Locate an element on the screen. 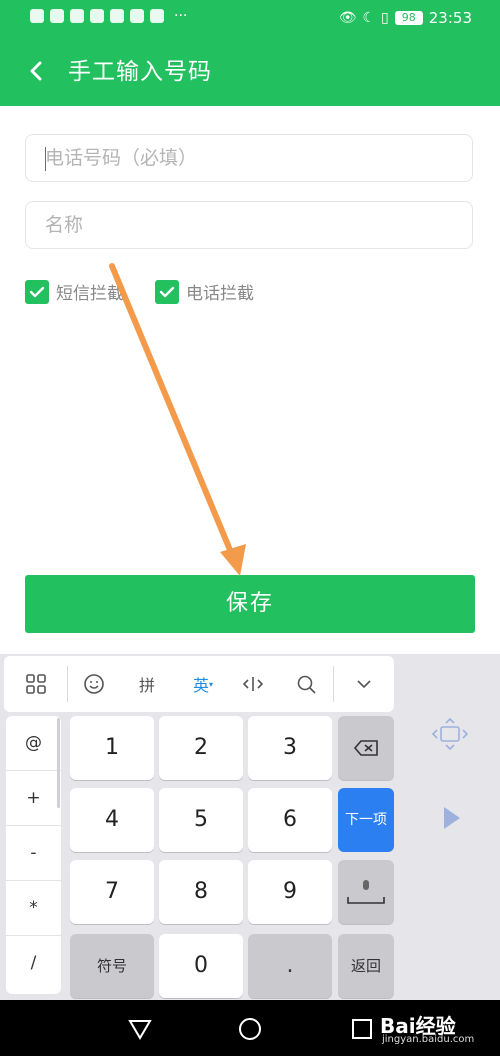 The width and height of the screenshot is (500, 1056). backspace-key is located at coordinates (366, 748).